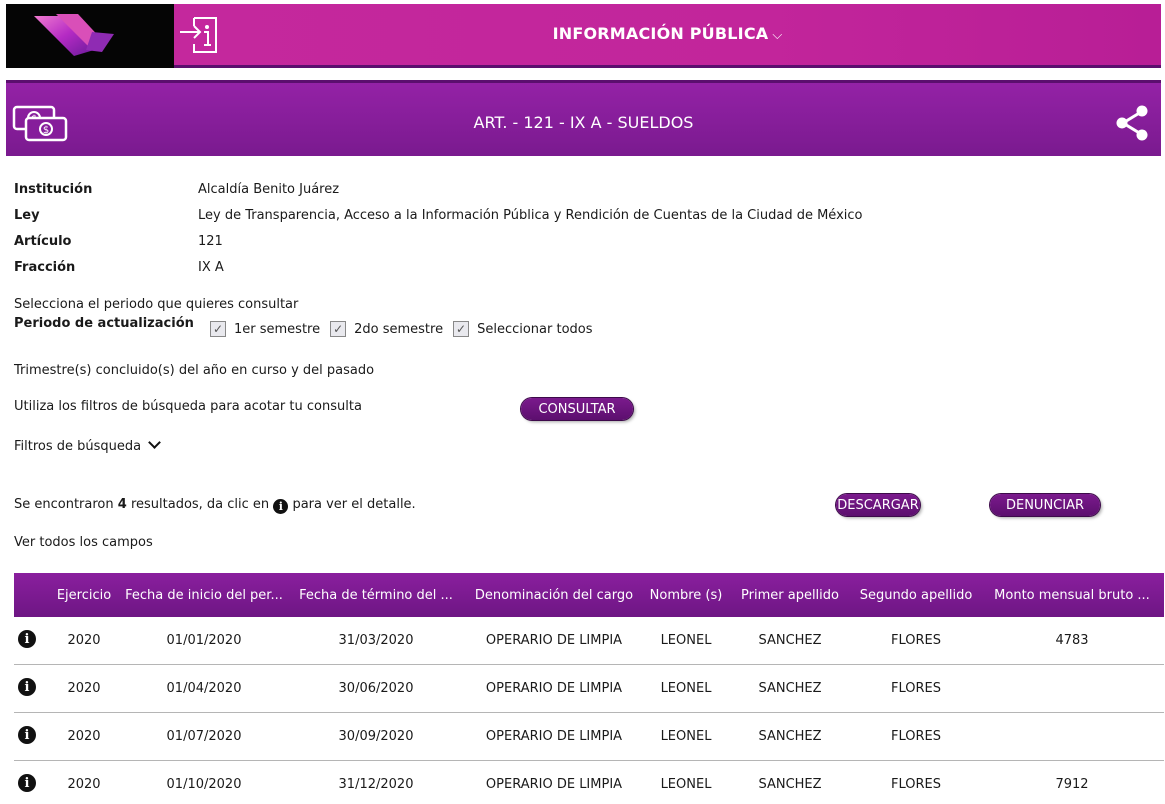  I want to click on main-nav: INFORMACIÓN PÚBLICA ⌵, so click(667, 36).